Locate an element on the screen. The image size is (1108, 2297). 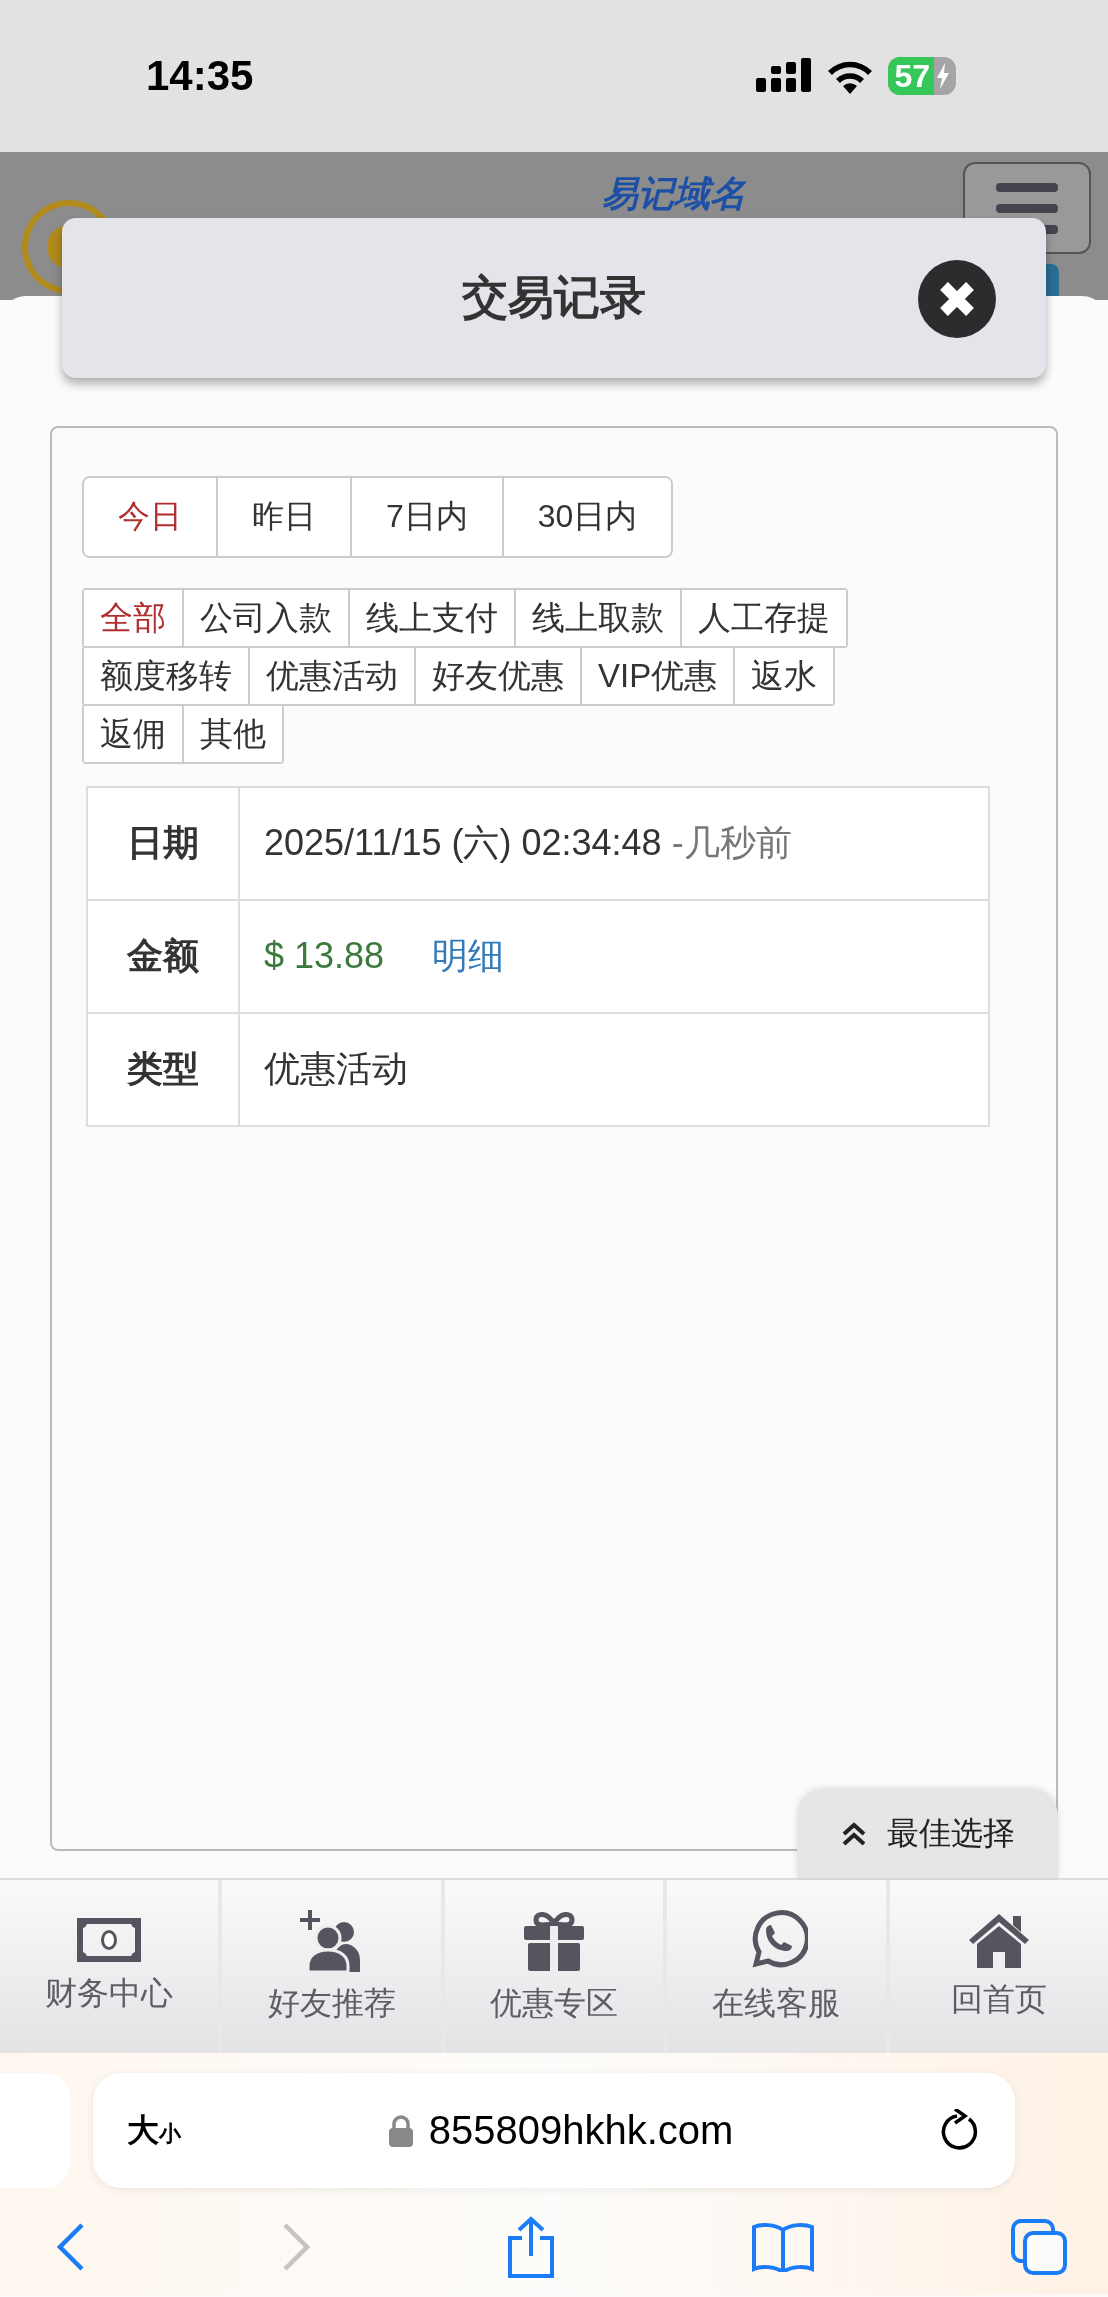
address-bar: 大小 855809hkhk.com is located at coordinates (554, 2130).